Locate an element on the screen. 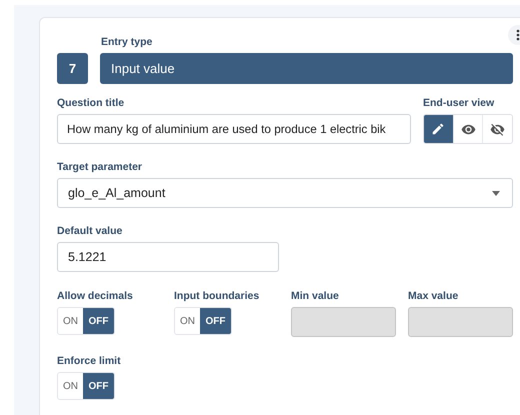  field-label: End-user view is located at coordinates (459, 103).